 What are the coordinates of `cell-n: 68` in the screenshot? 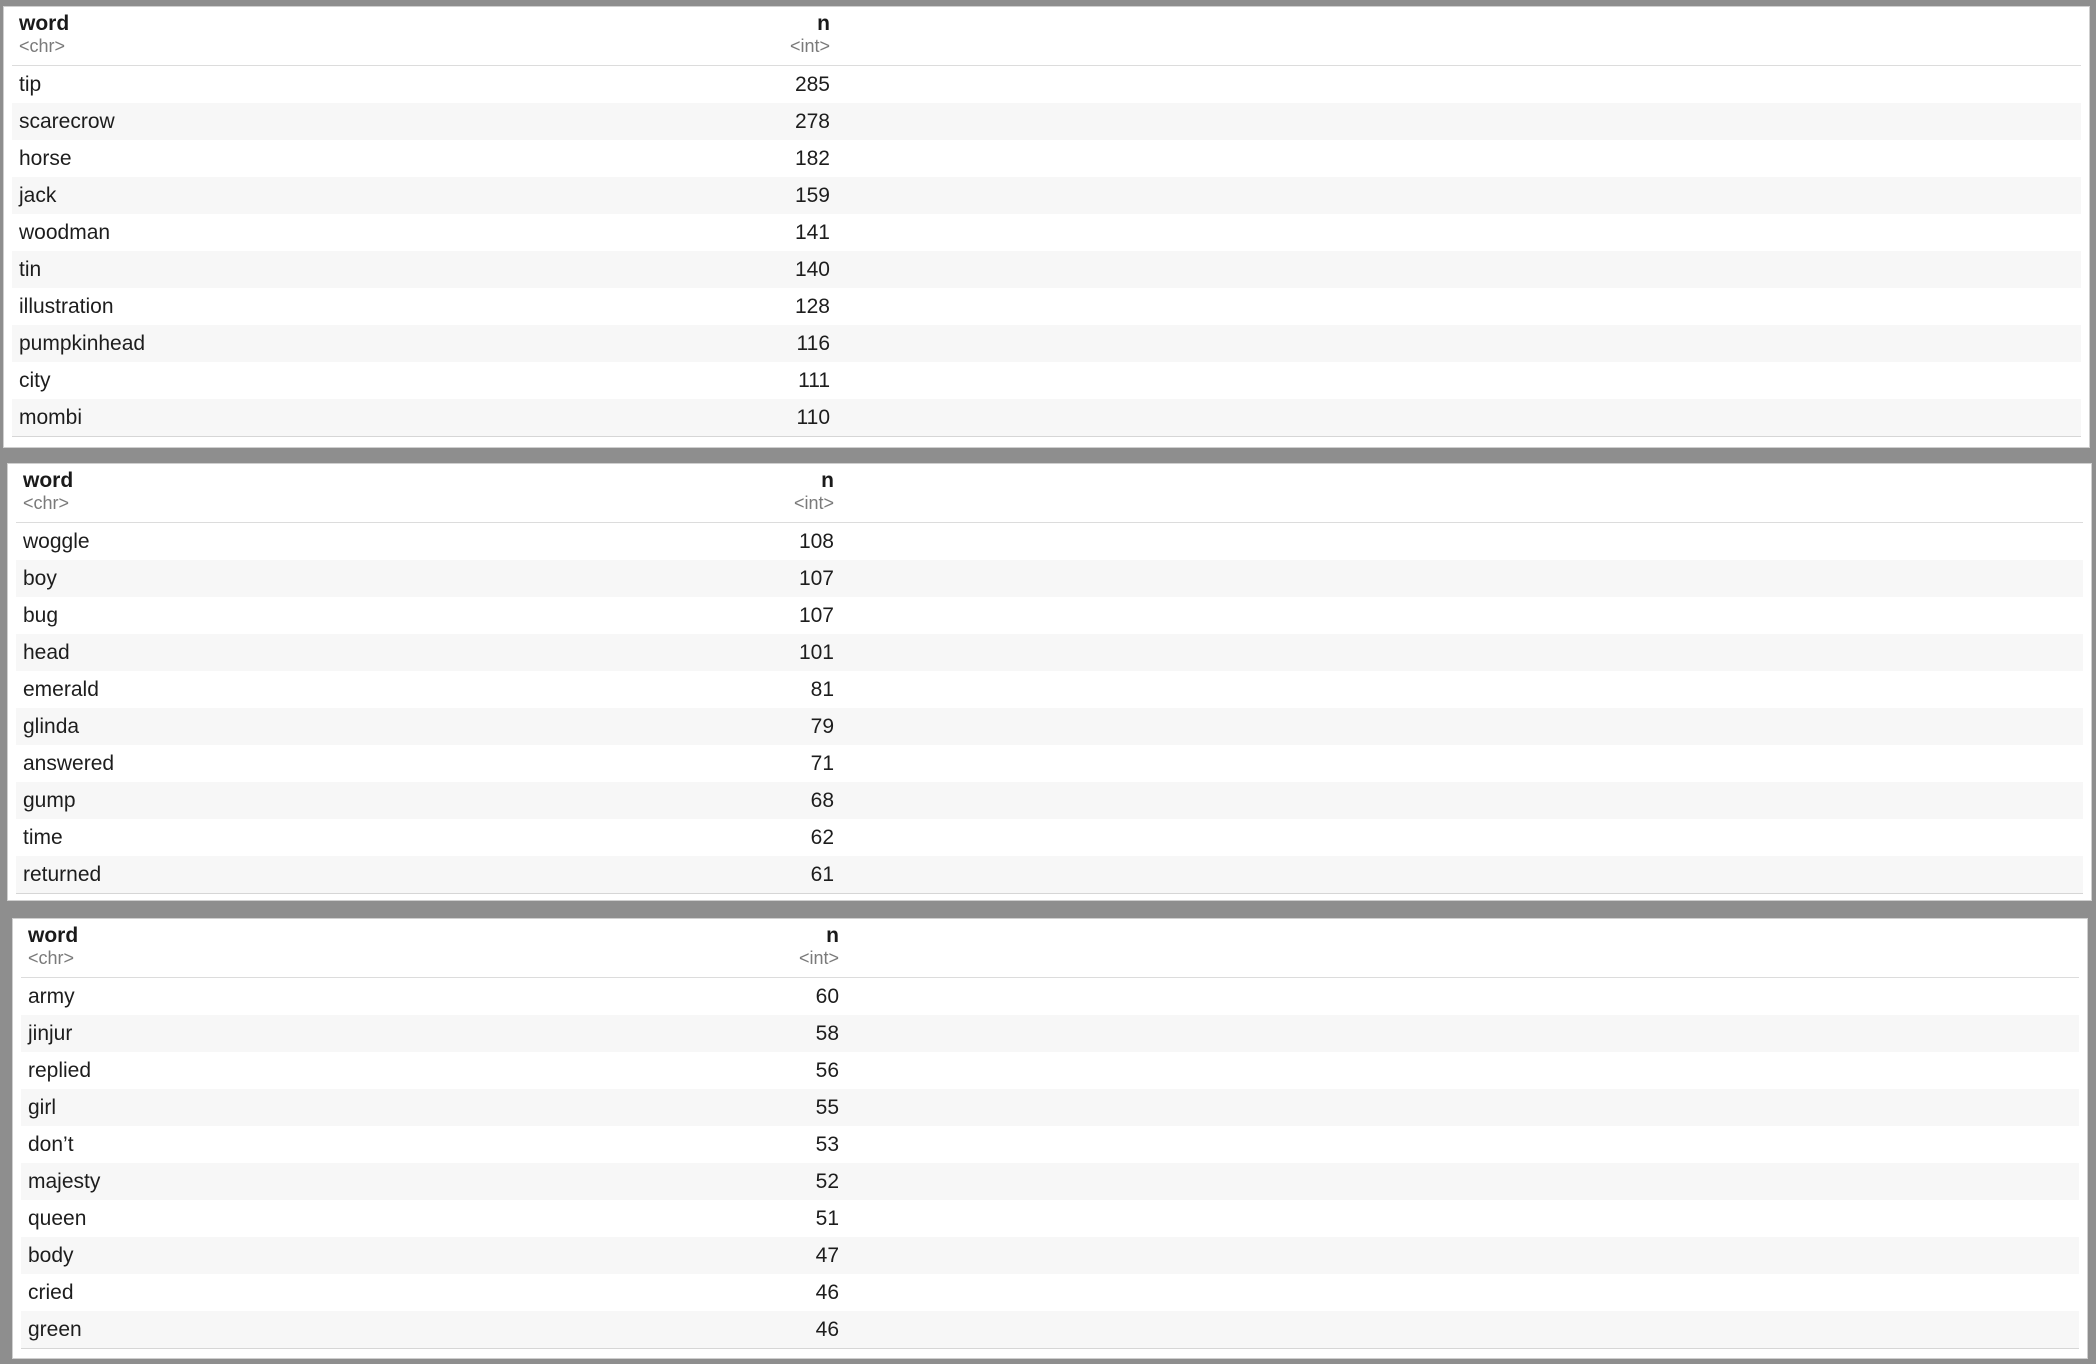 It's located at (822, 800).